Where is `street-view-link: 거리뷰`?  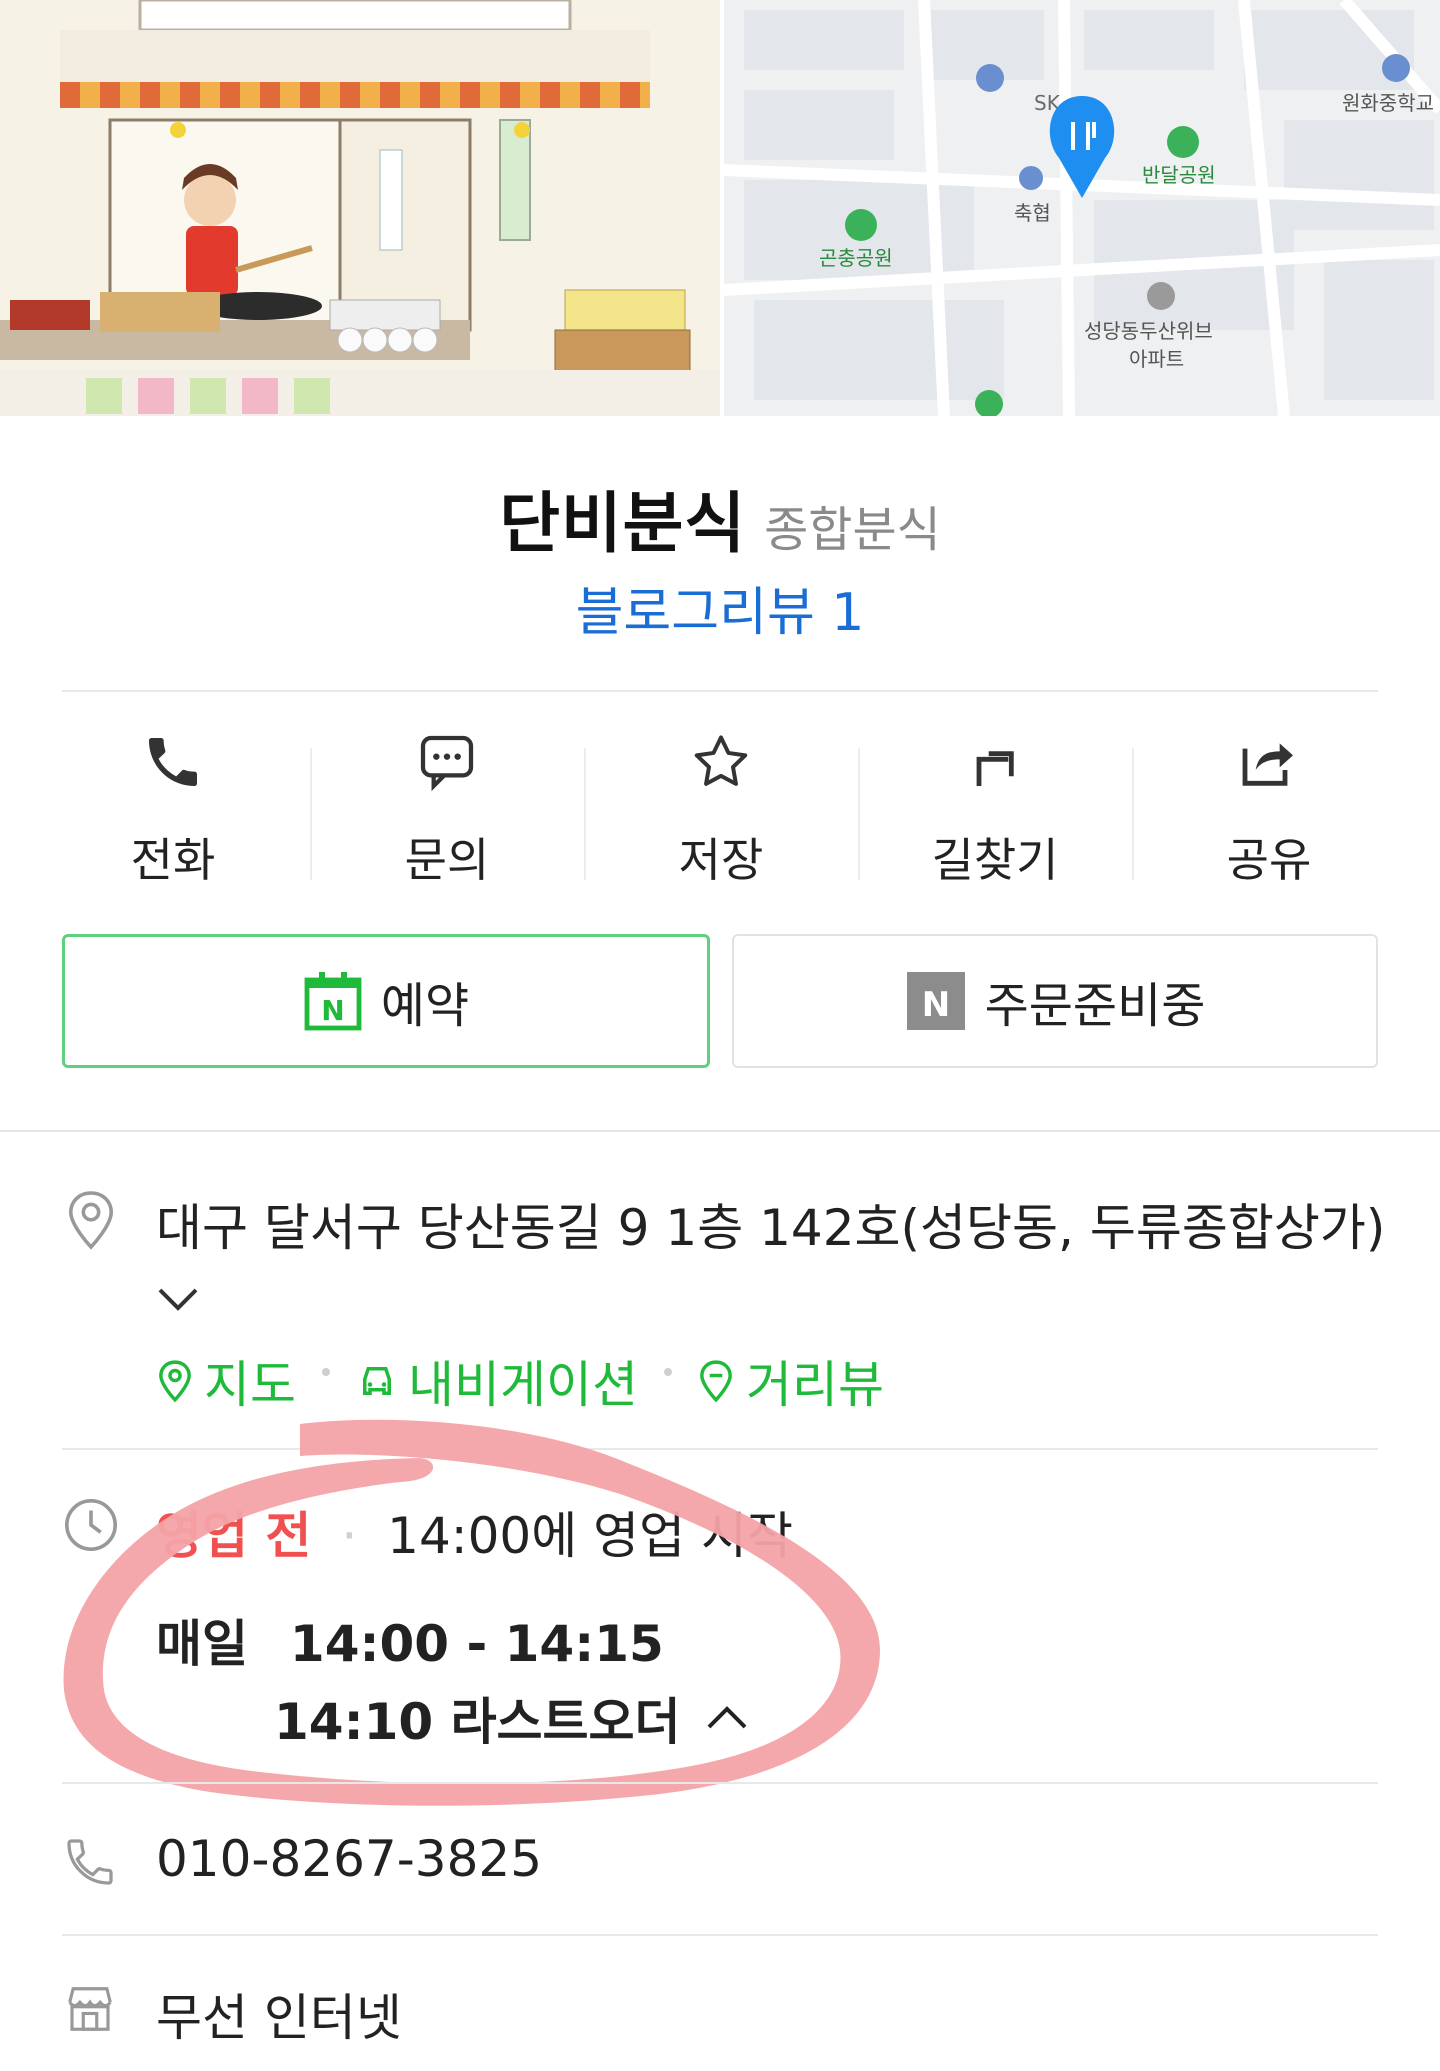 street-view-link: 거리뷰 is located at coordinates (790, 1381).